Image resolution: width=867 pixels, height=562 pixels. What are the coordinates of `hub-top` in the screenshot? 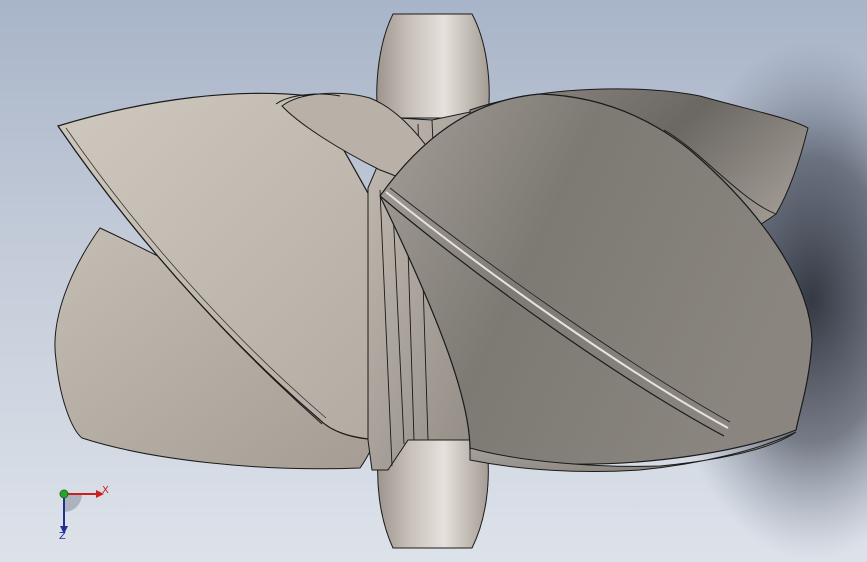 It's located at (433, 66).